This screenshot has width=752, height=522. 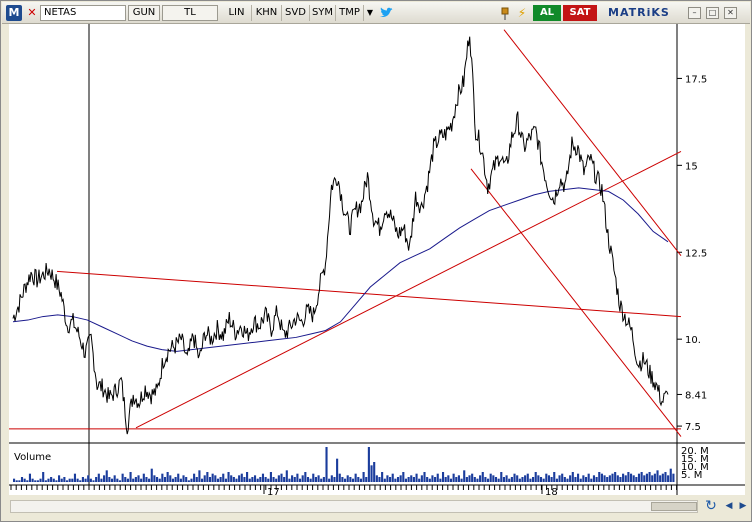 What do you see at coordinates (691, 166) in the screenshot?
I see `y-tick-label: 15` at bounding box center [691, 166].